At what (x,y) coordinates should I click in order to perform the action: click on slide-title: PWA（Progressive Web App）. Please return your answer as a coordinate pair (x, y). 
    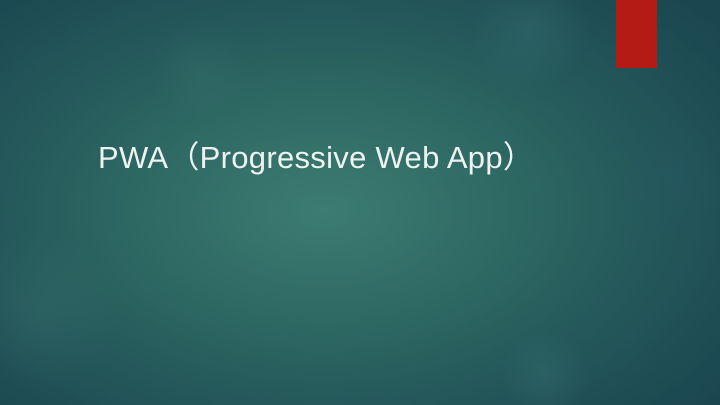
    Looking at the image, I should click on (316, 157).